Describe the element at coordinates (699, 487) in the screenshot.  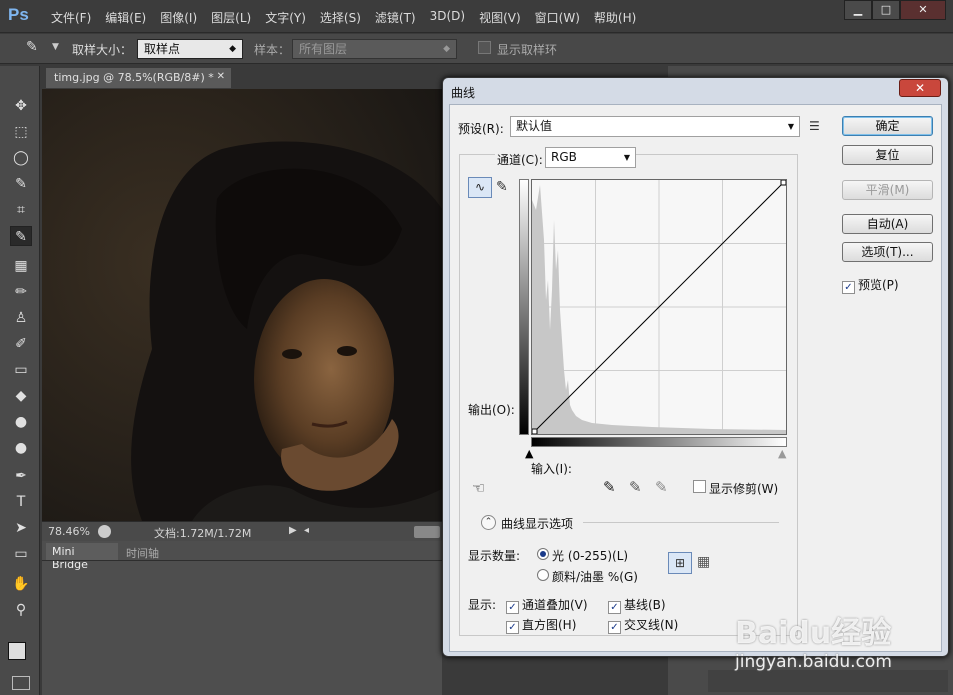
I see `show-clipping-checkbox` at that location.